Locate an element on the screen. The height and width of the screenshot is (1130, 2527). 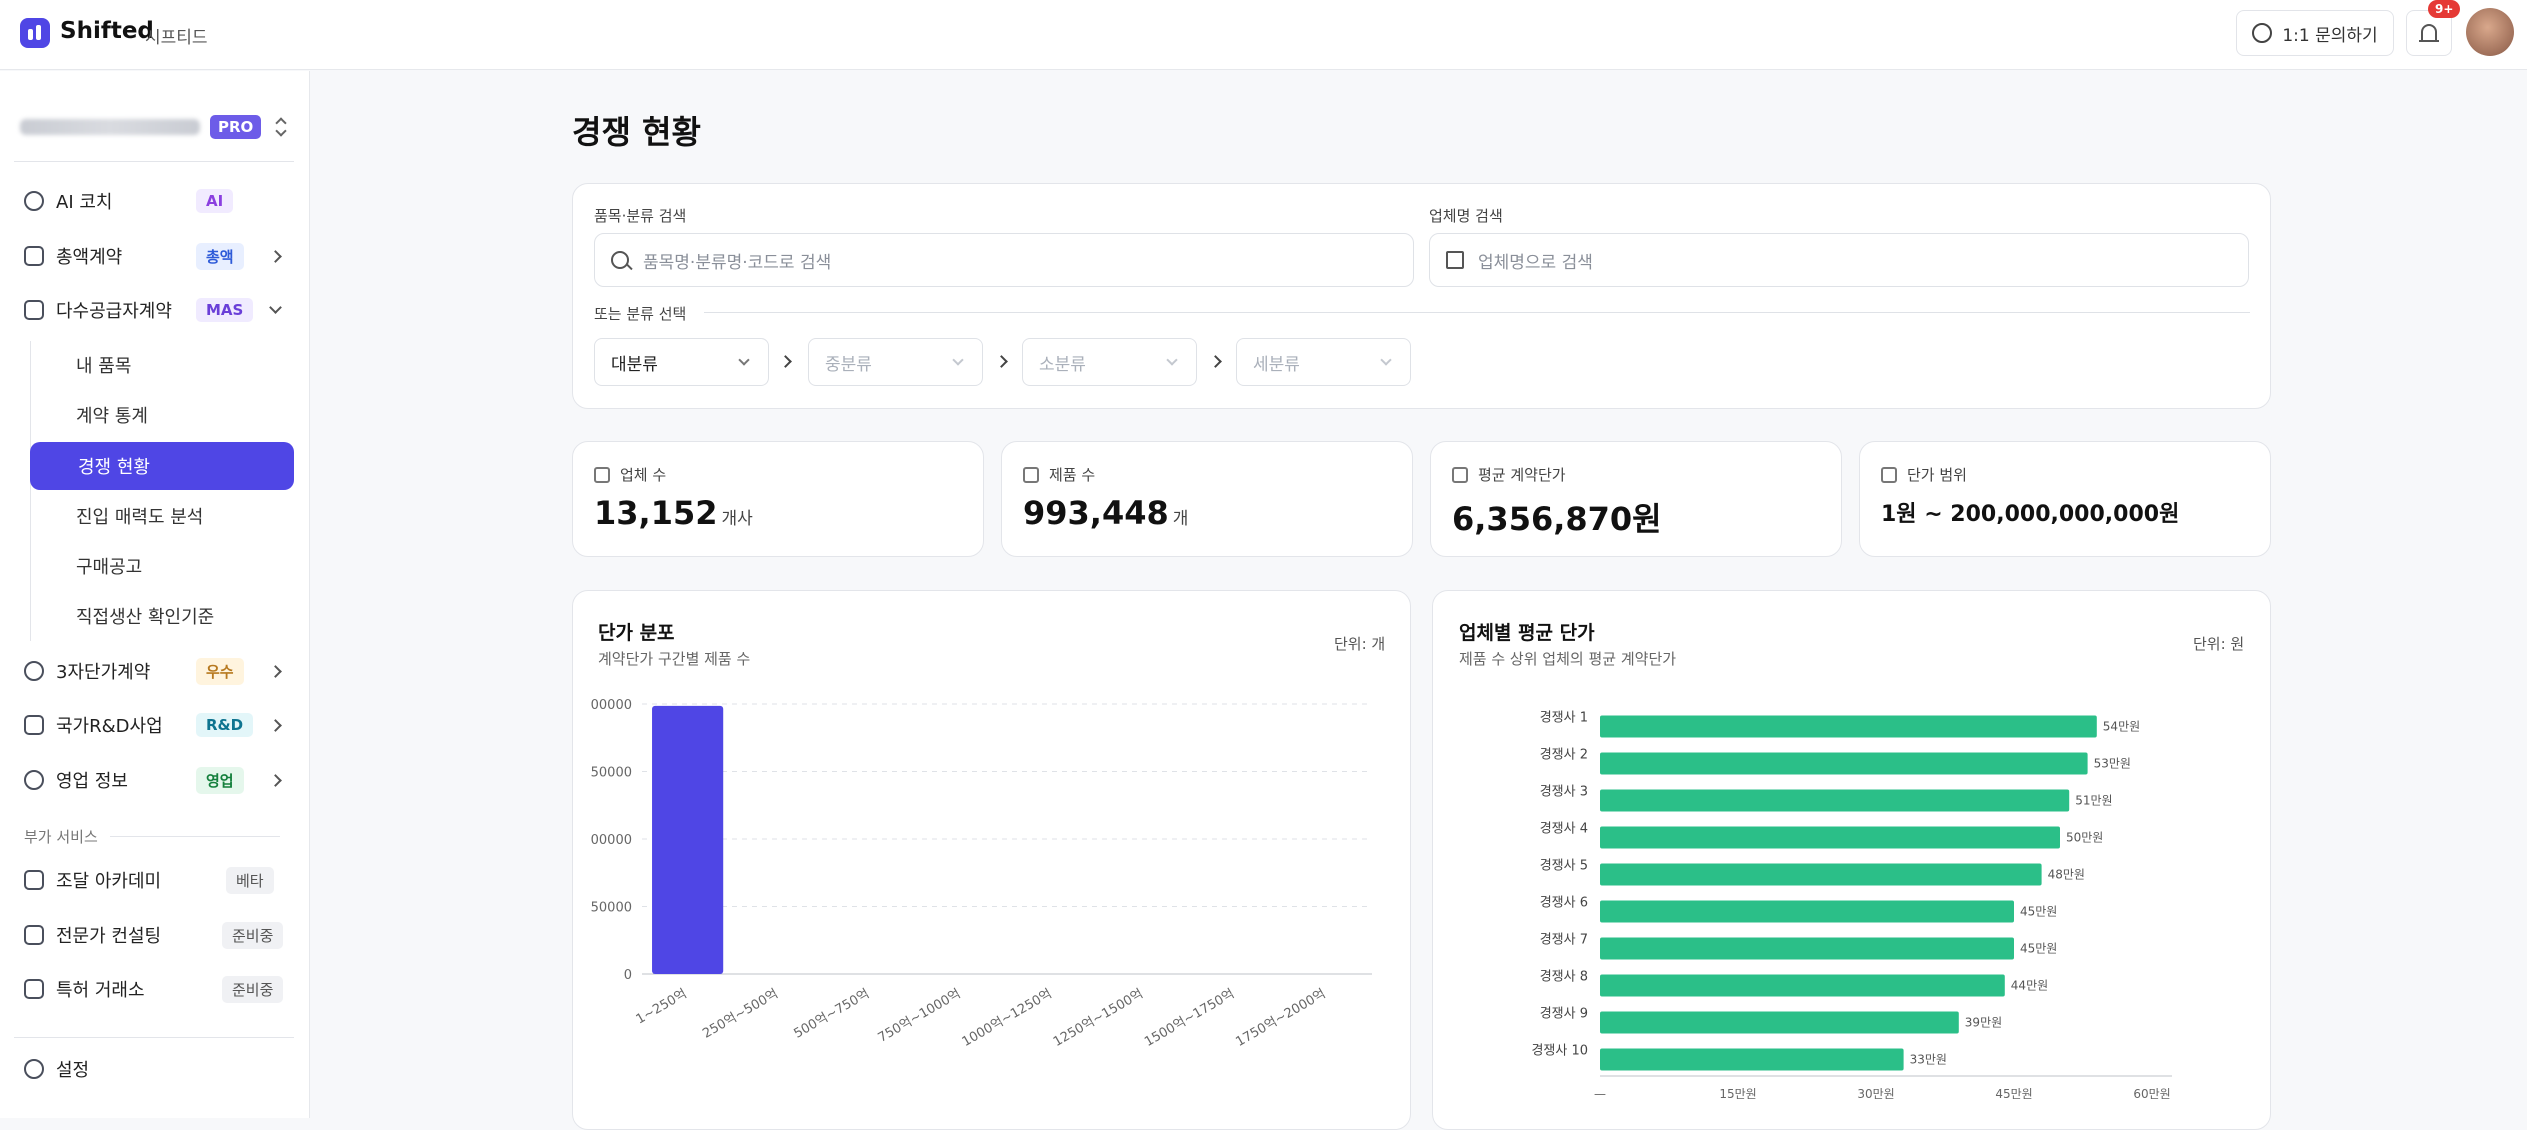
select-middle-category: 중분류 is located at coordinates (895, 362).